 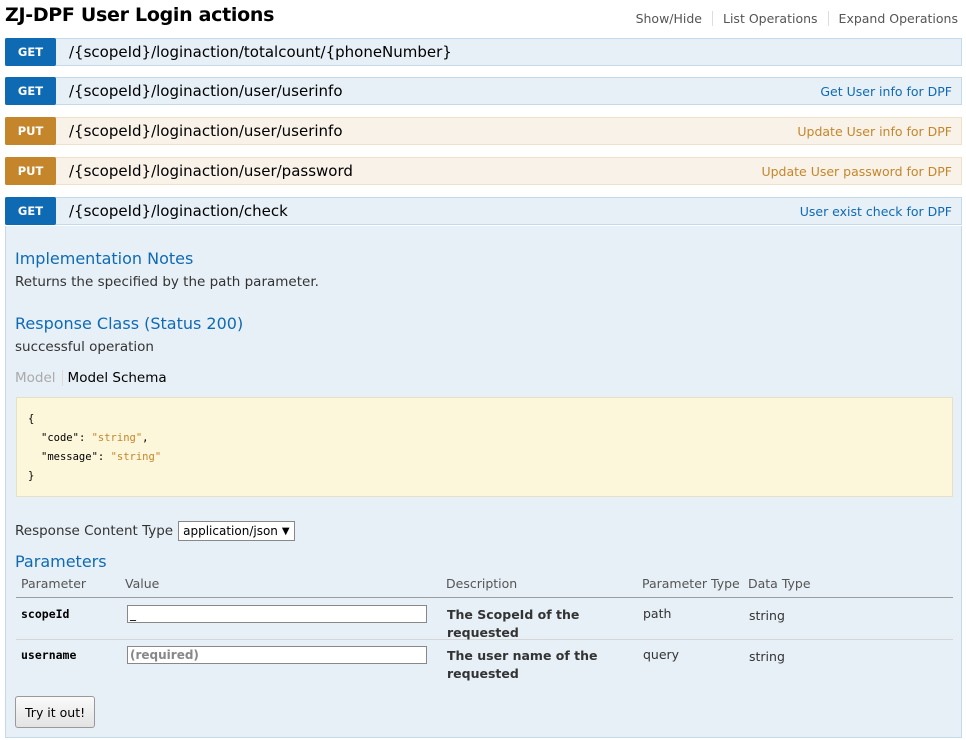 What do you see at coordinates (669, 18) in the screenshot?
I see `show-hide-link: Show/Hide` at bounding box center [669, 18].